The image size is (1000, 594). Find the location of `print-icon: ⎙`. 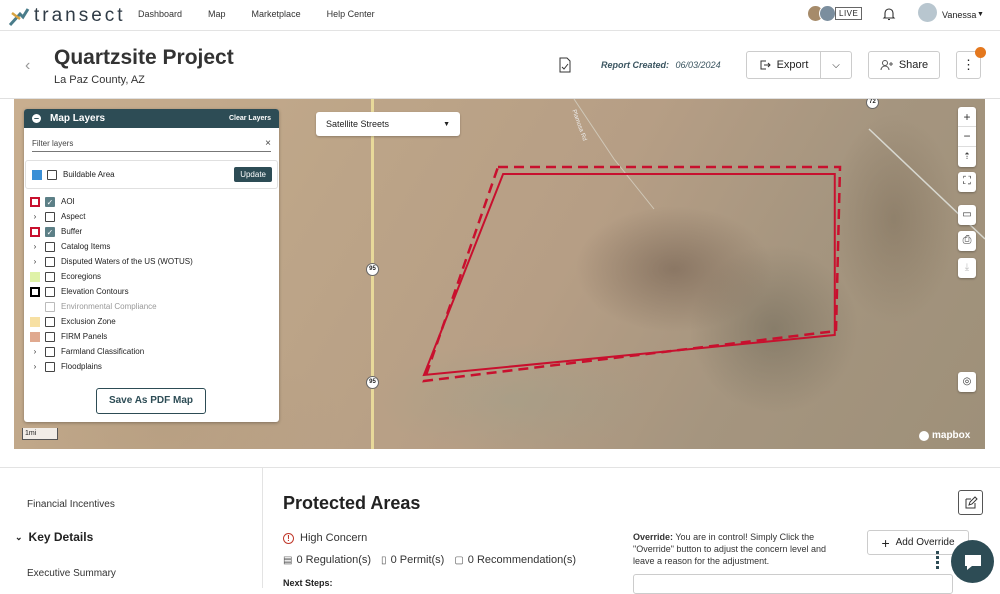

print-icon: ⎙ is located at coordinates (967, 241).